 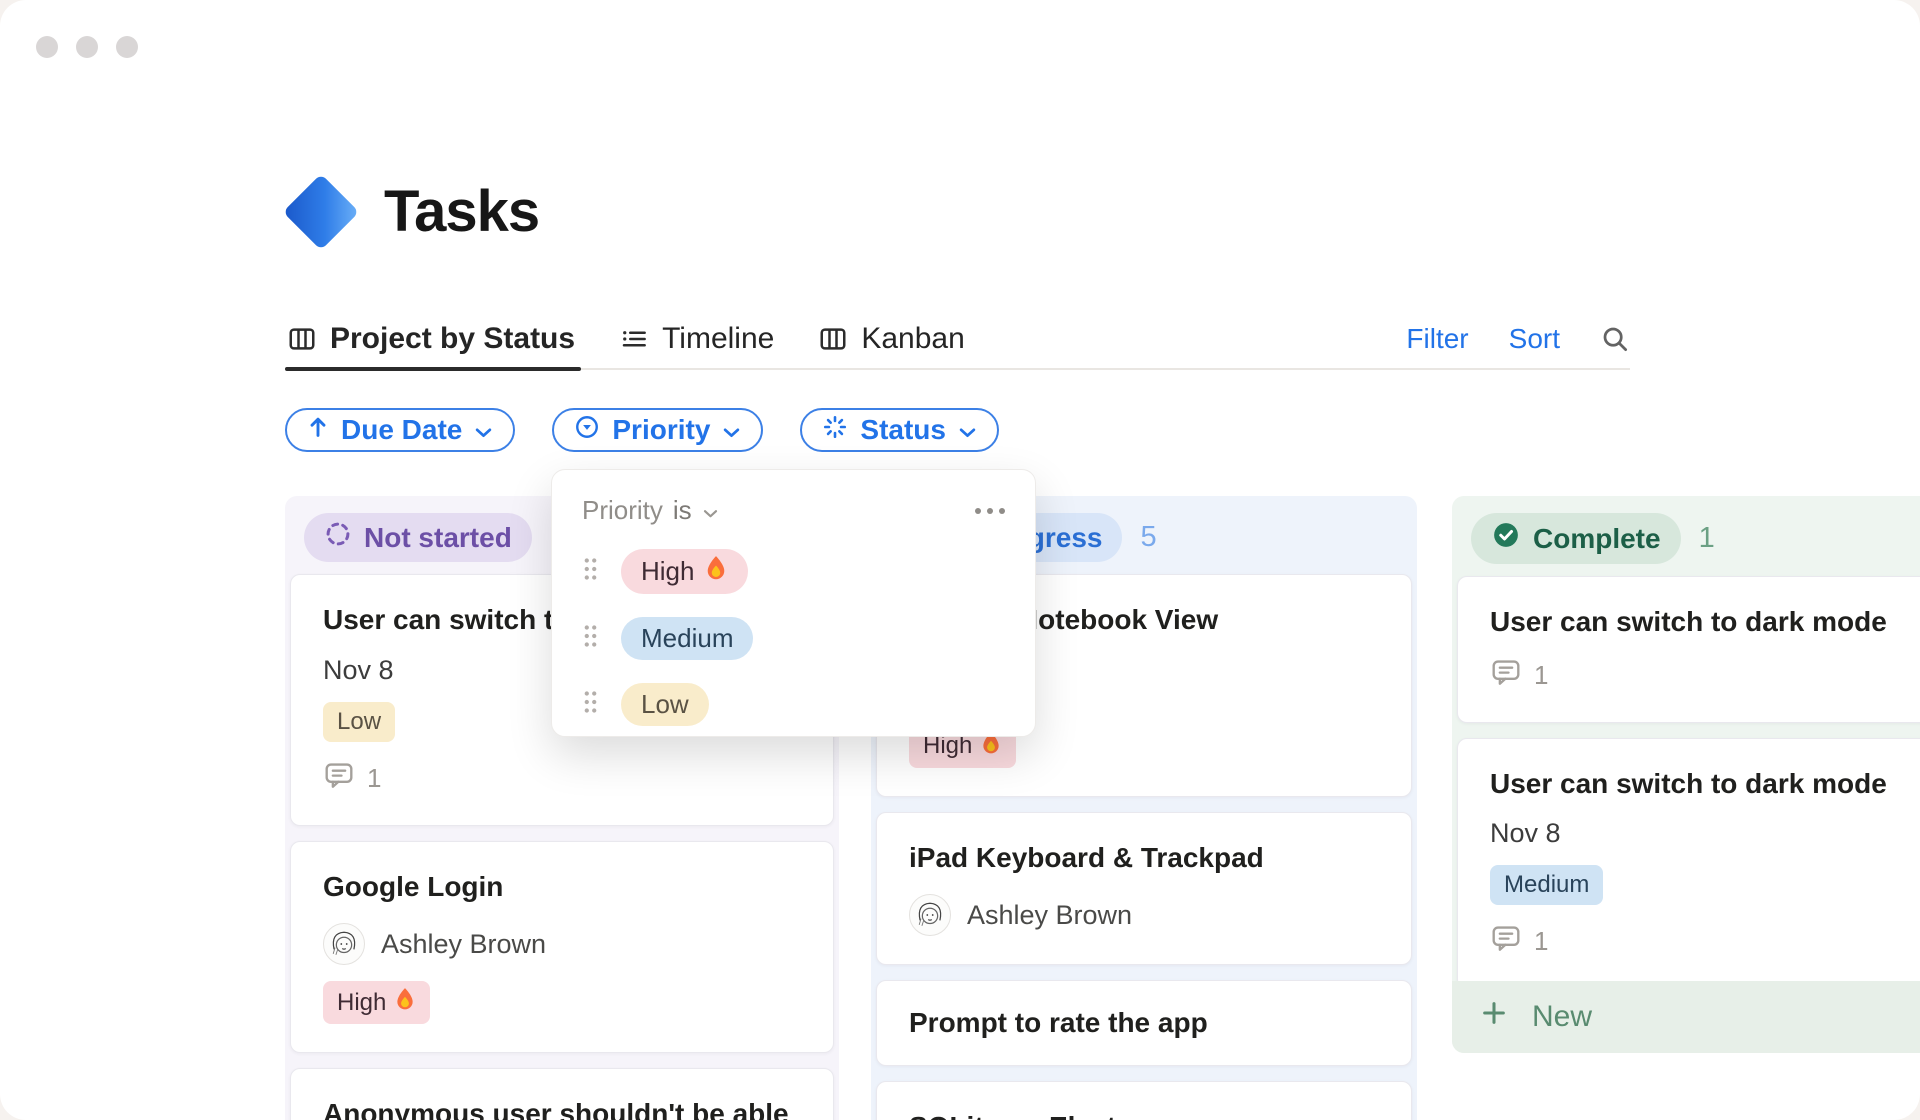 What do you see at coordinates (1686, 1017) in the screenshot?
I see `add-new-card-button: New` at bounding box center [1686, 1017].